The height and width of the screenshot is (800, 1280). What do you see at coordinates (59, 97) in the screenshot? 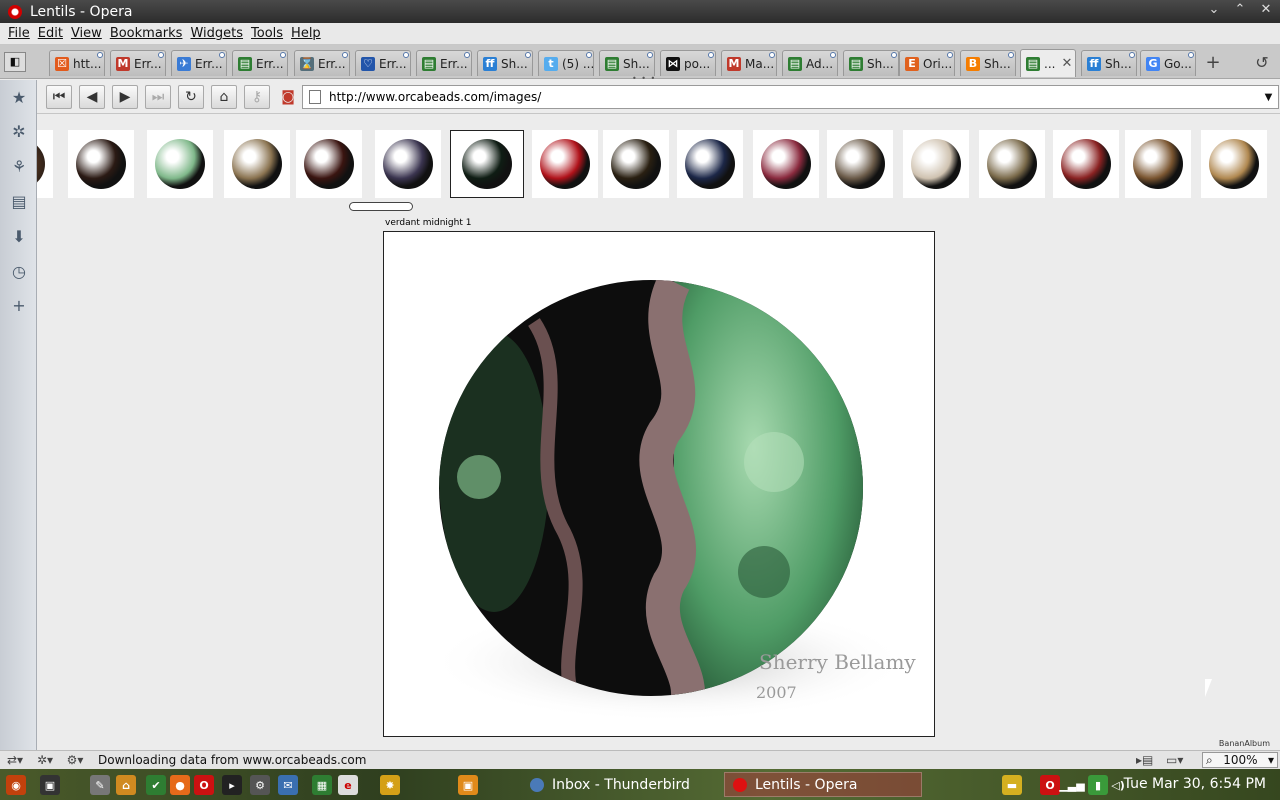
I see `rewind-button: ⏮` at bounding box center [59, 97].